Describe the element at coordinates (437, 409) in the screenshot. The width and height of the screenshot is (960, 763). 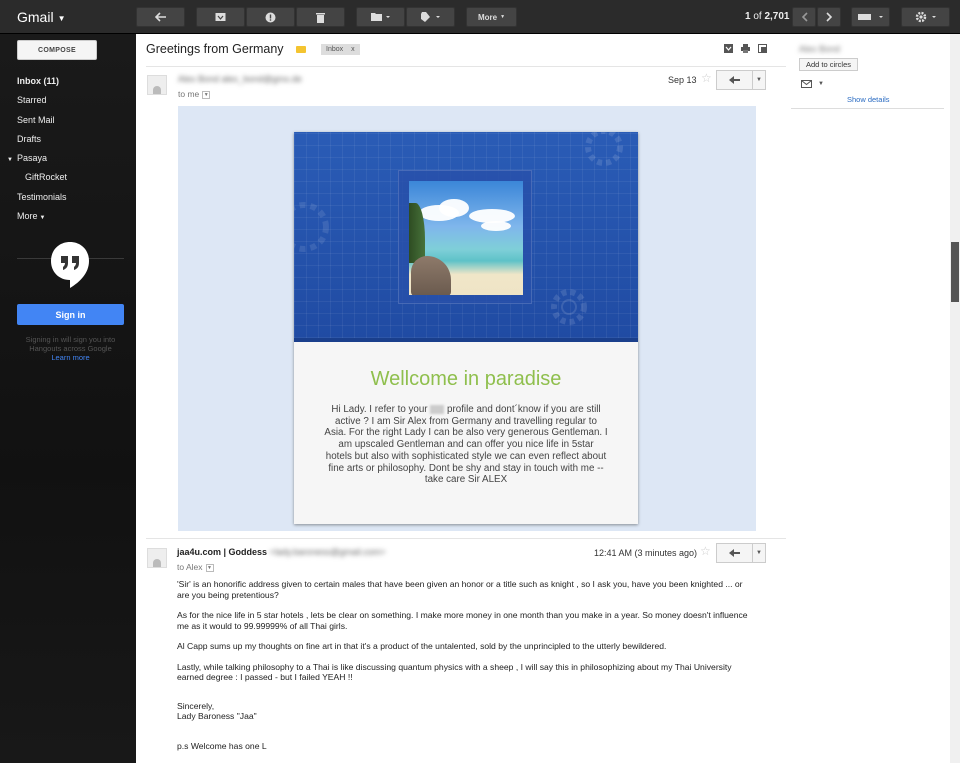
I see `redacted-word` at that location.